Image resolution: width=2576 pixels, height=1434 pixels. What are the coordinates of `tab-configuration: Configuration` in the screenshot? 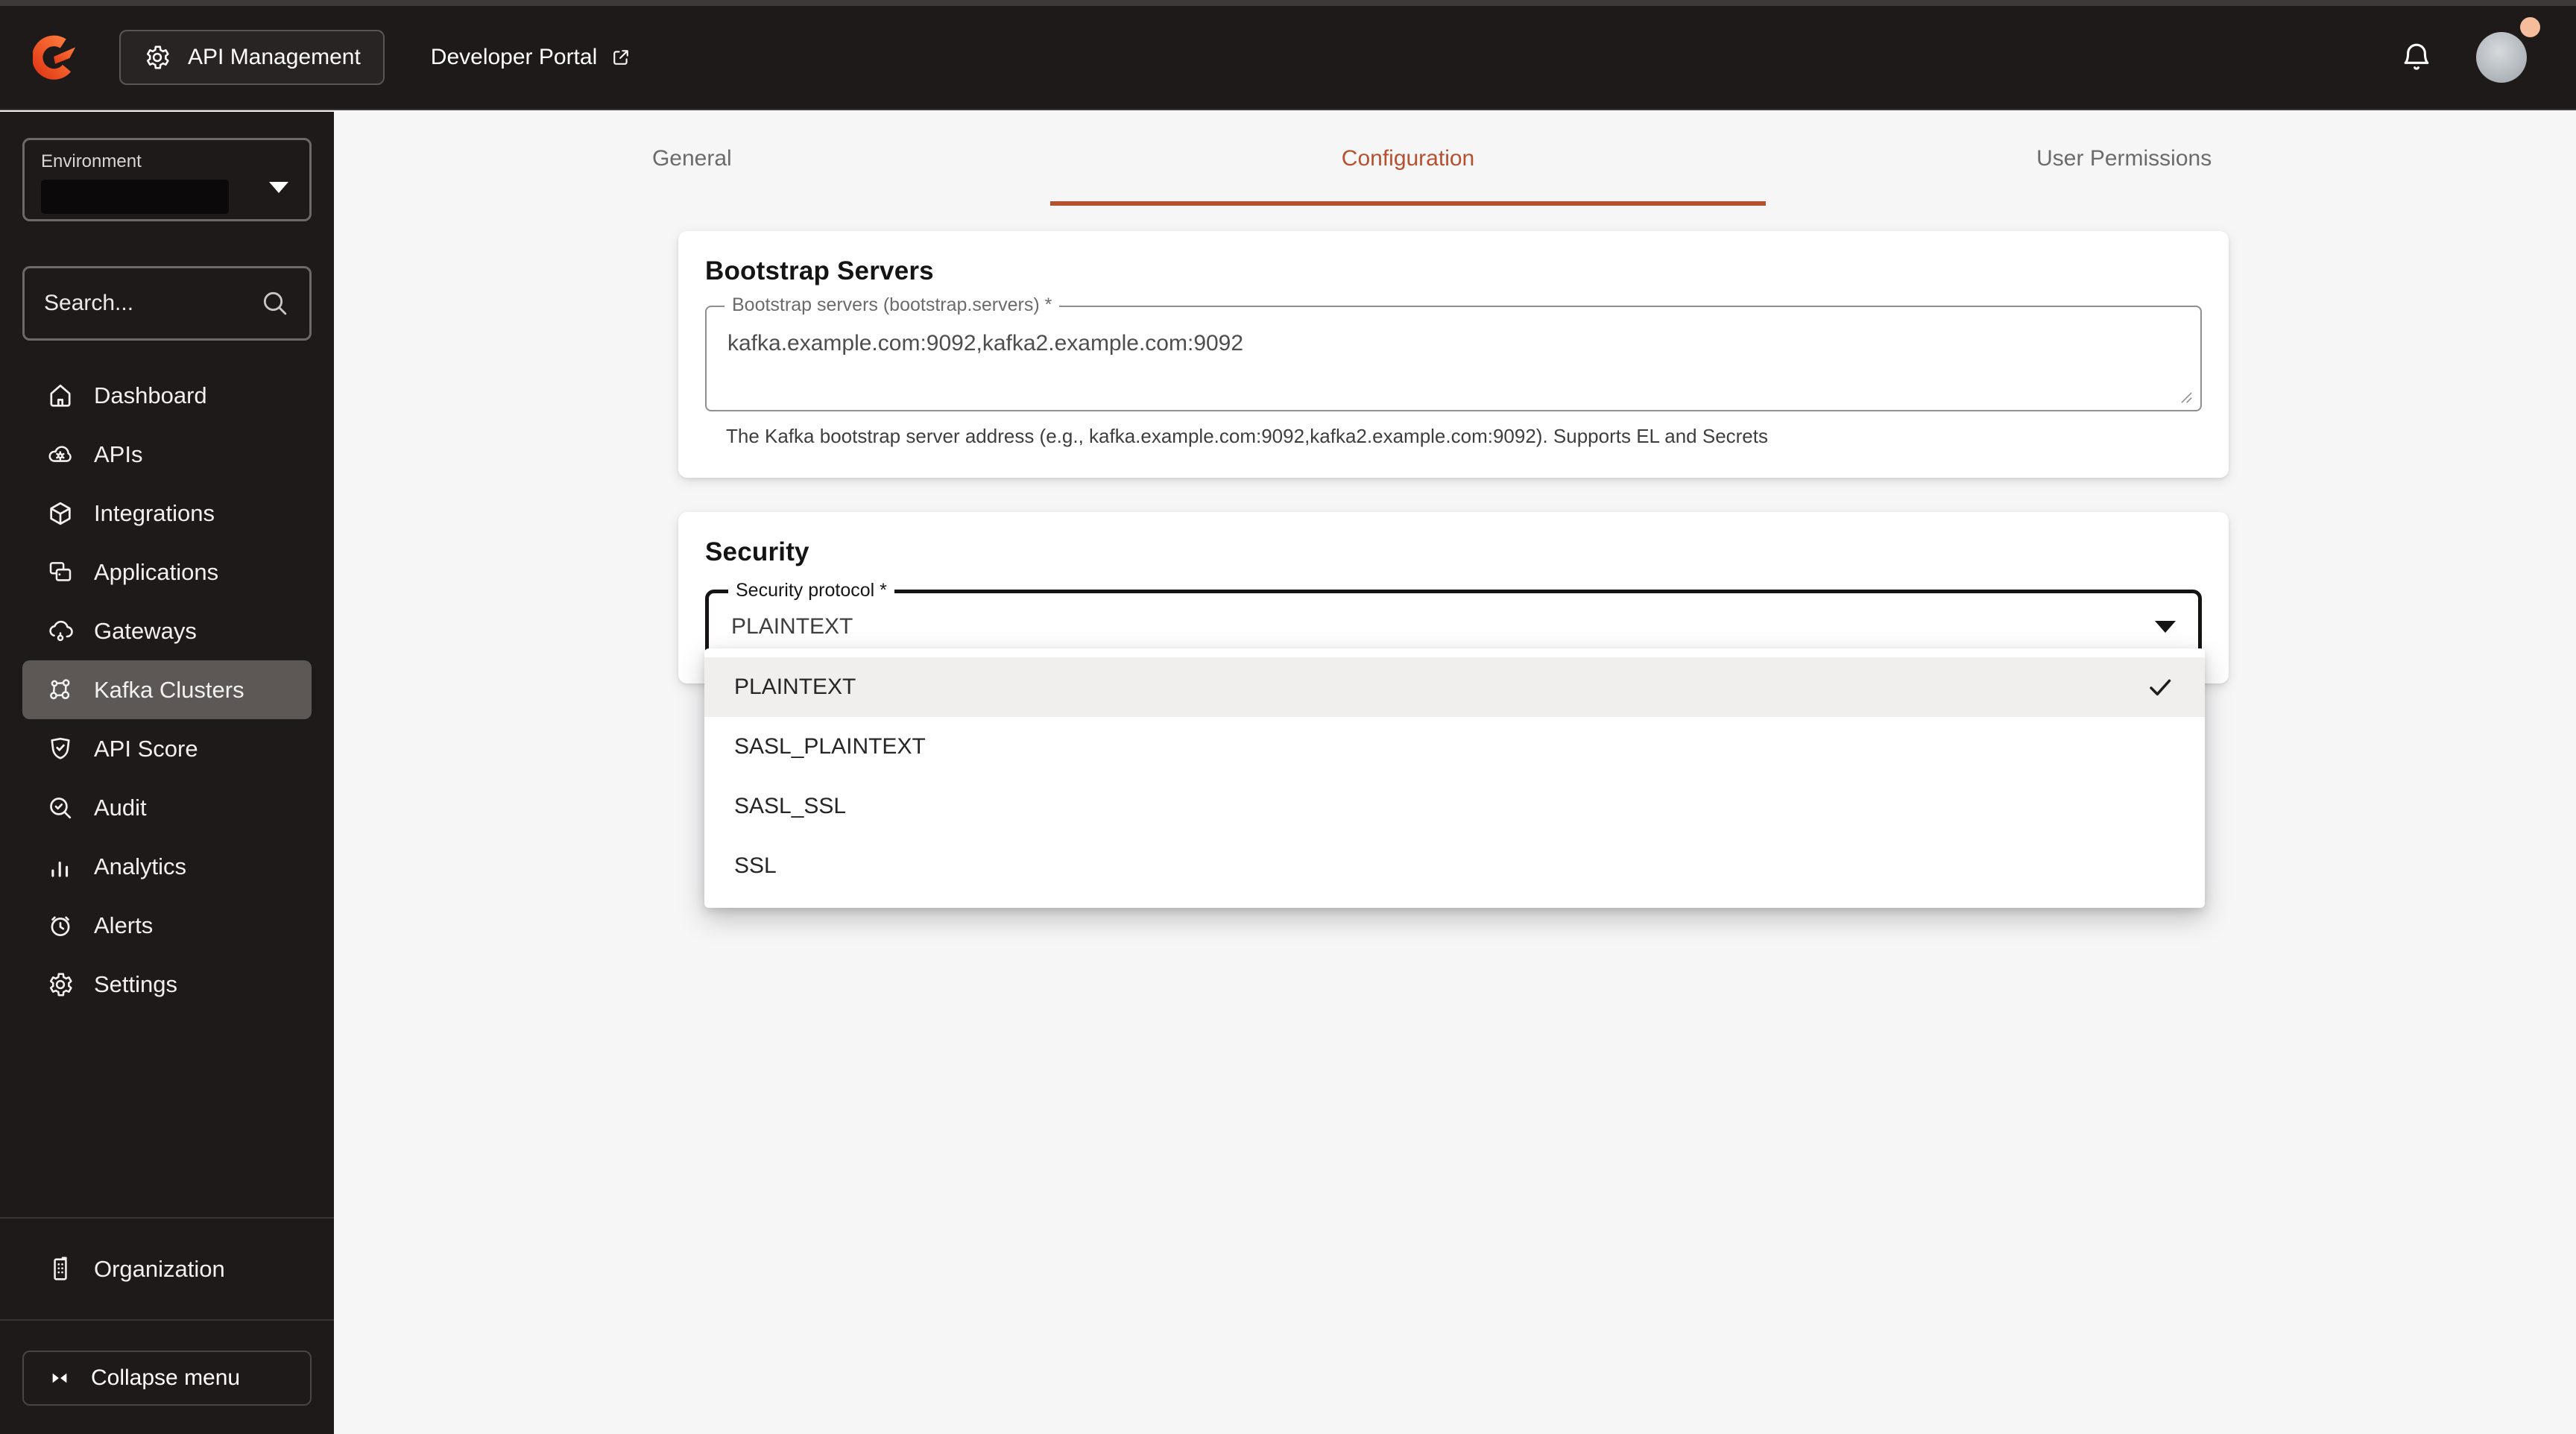 It's located at (1408, 159).